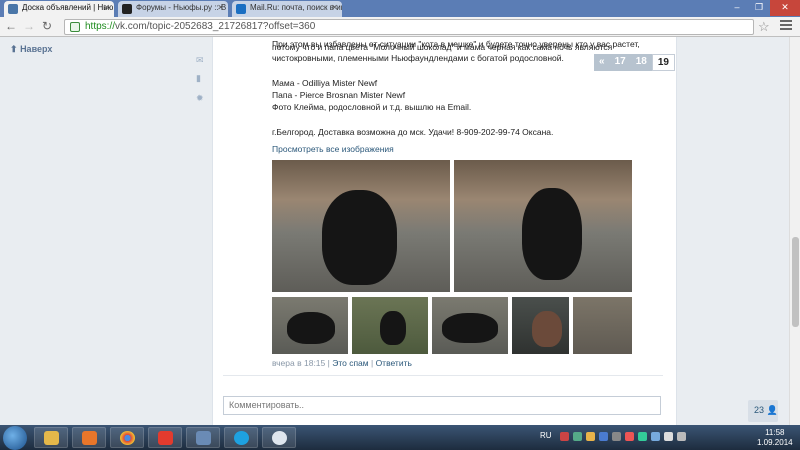  What do you see at coordinates (59, 9) in the screenshot?
I see `tab-vk-board: Доска объявлений | Нью ✕` at bounding box center [59, 9].